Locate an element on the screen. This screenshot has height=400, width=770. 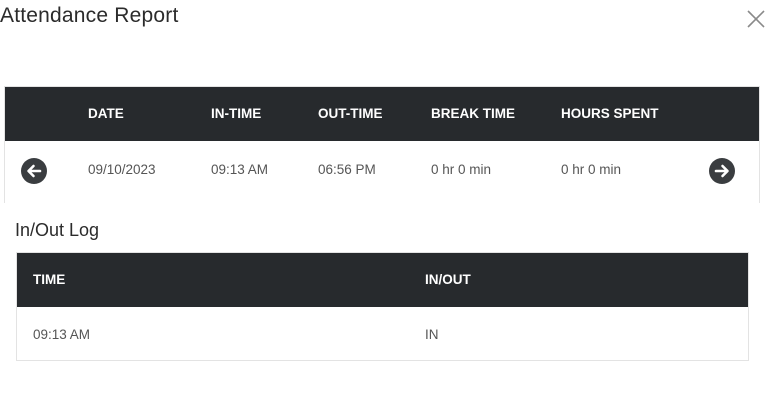
cell-in-time: 09:13 AM is located at coordinates (240, 169).